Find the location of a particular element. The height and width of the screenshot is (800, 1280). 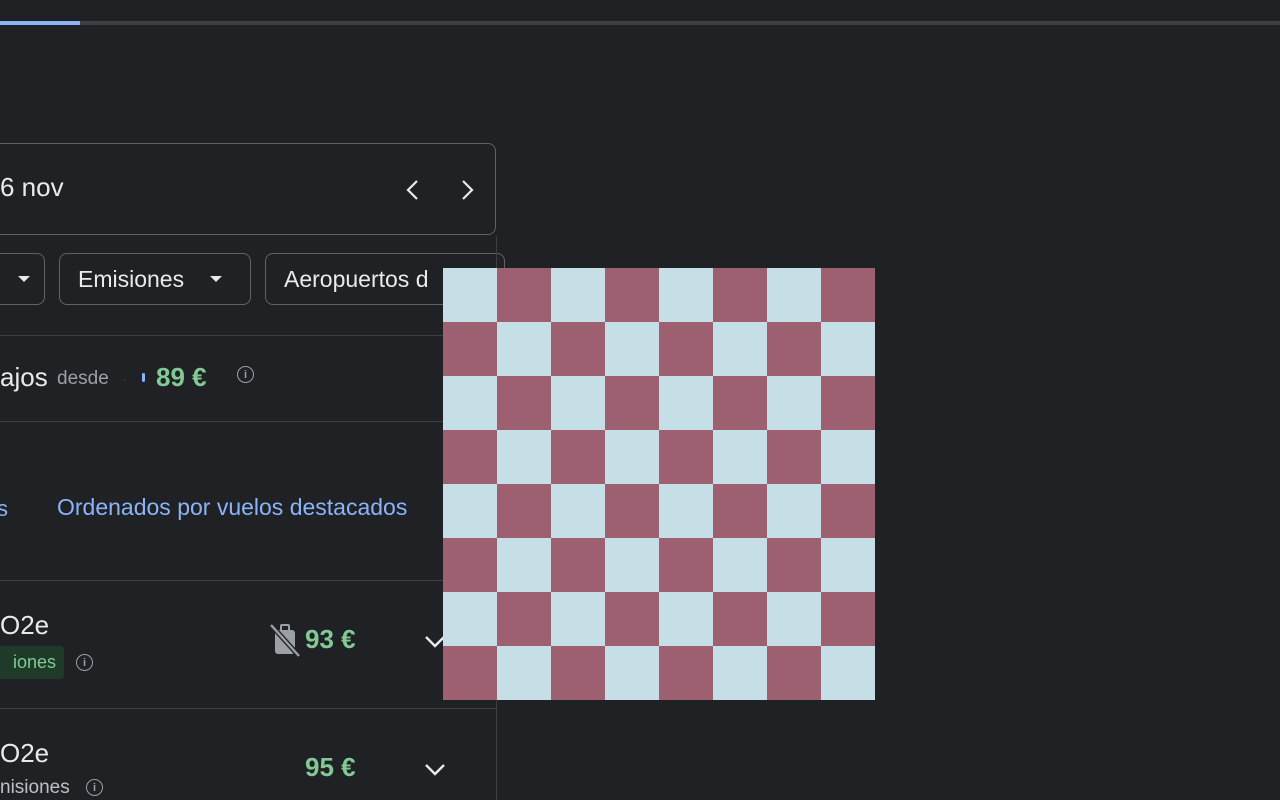

flight-price: 95 € is located at coordinates (330, 767).